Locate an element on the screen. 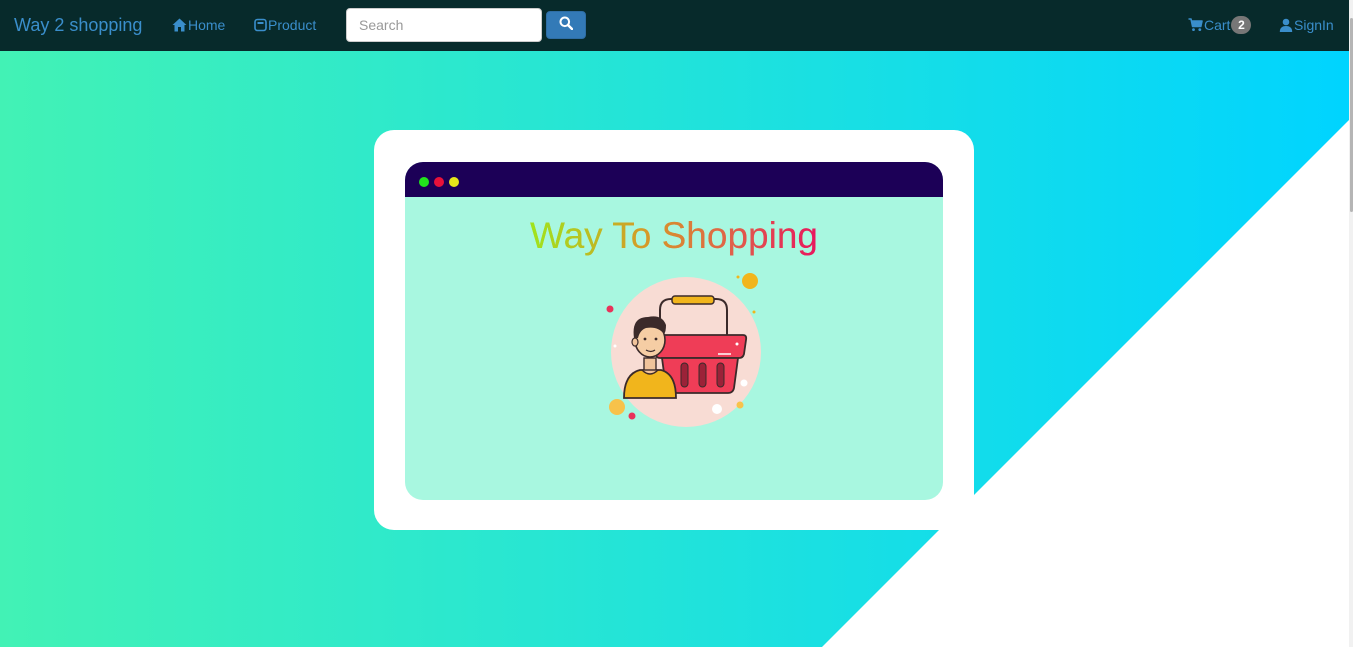 This screenshot has height=647, width=1353. nav-cart-label: Cart is located at coordinates (1217, 25).